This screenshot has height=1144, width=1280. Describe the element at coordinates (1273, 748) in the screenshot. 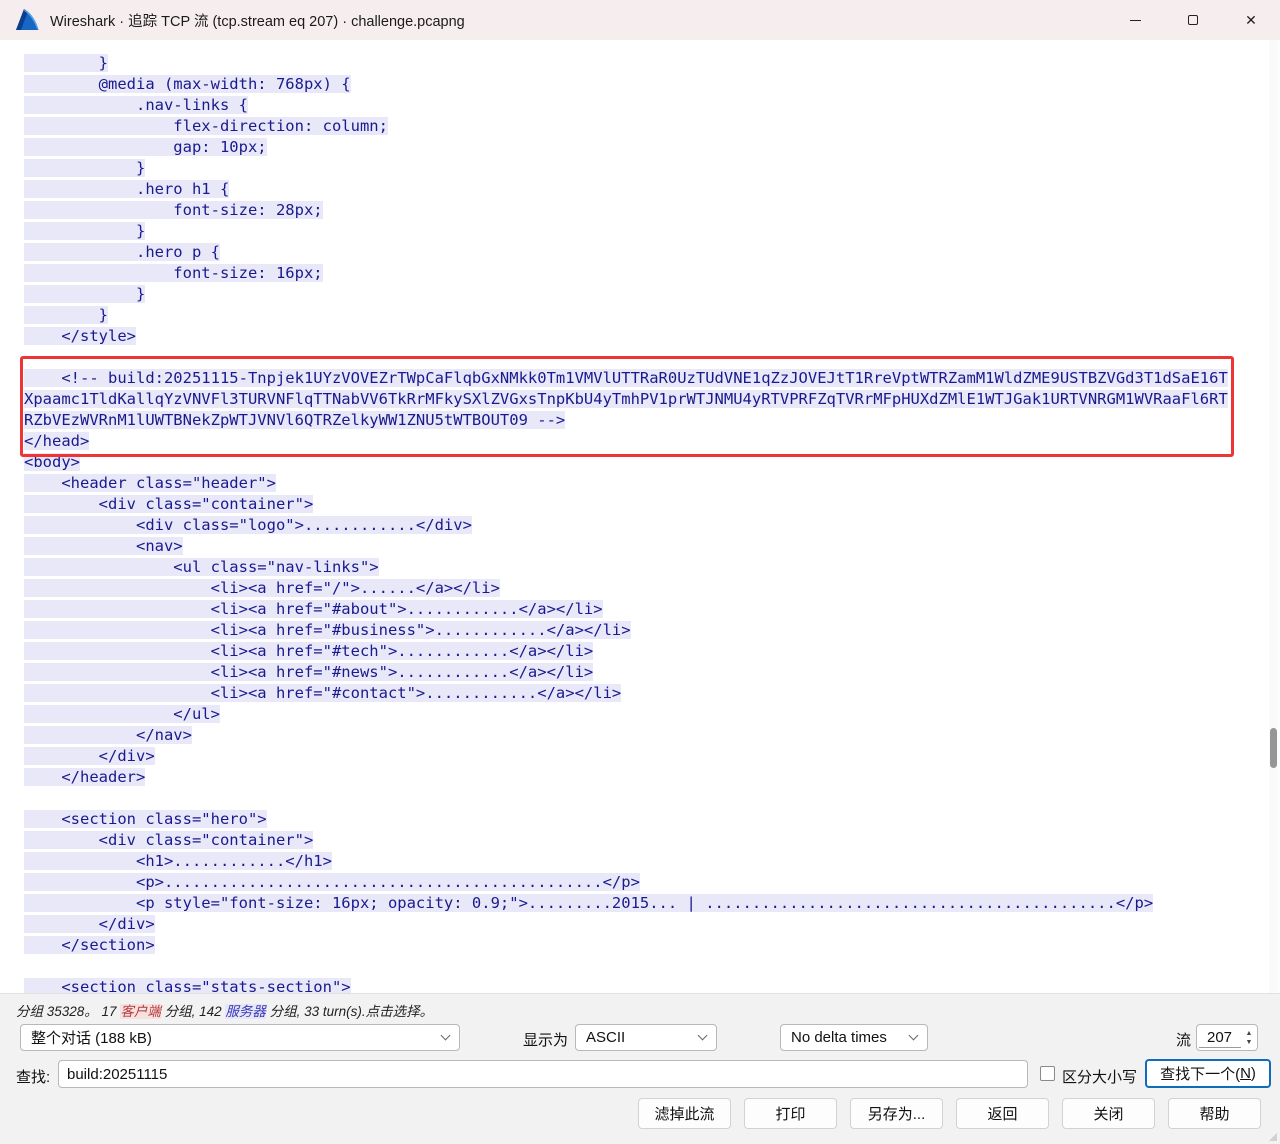

I see `scrollbar-thumb` at that location.